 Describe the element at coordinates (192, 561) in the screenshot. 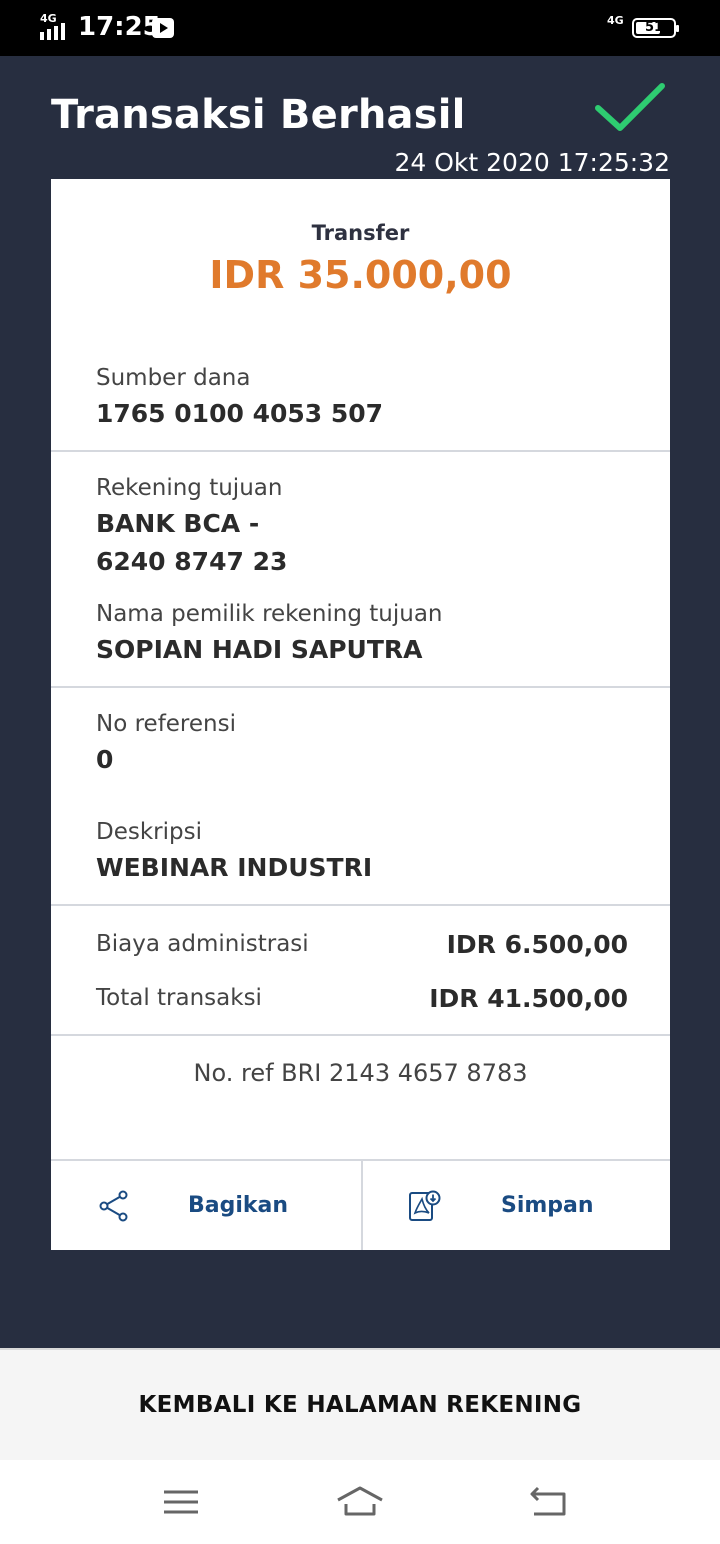

I see `destination-account: 6240 8747 23` at that location.